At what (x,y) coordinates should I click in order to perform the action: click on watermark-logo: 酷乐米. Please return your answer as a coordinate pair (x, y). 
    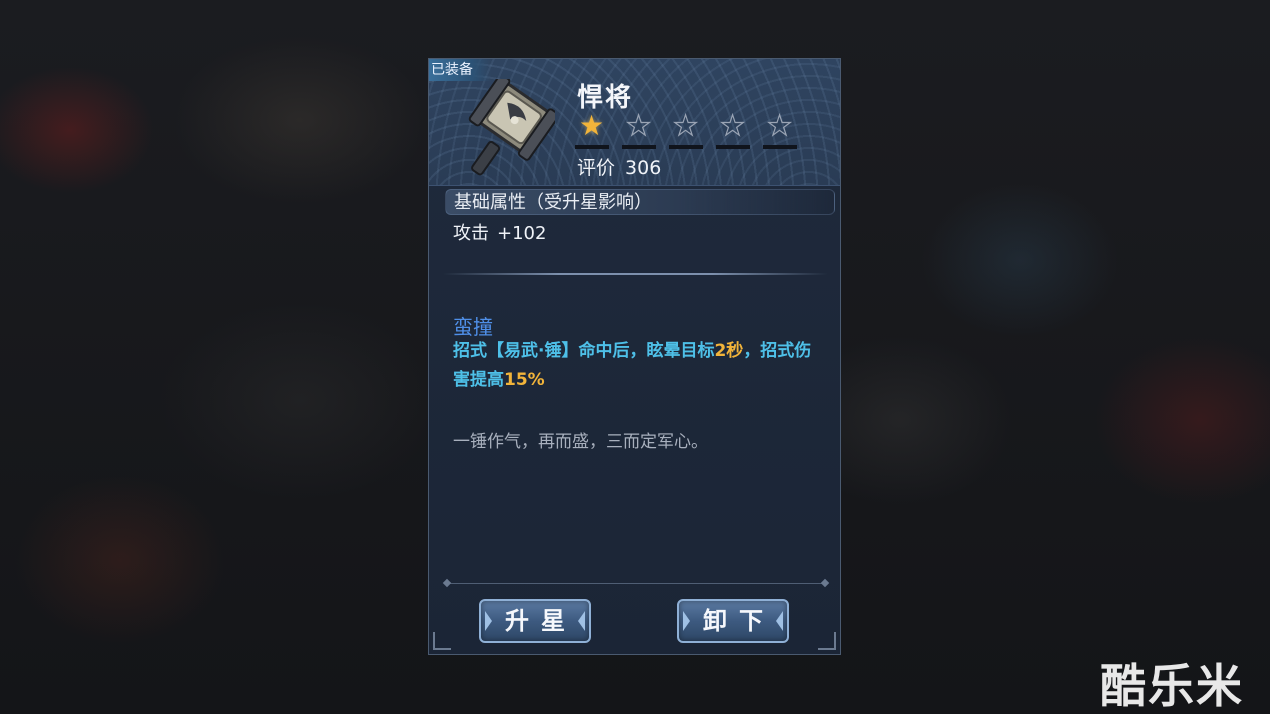
    Looking at the image, I should click on (1172, 686).